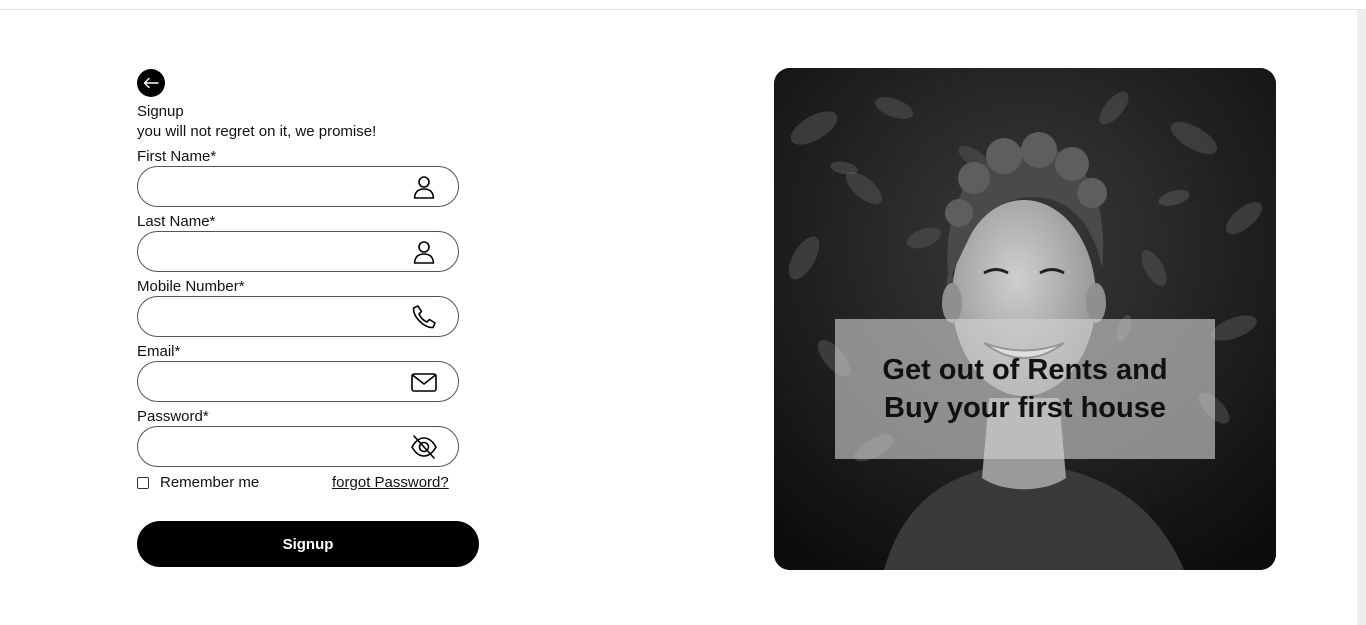 The height and width of the screenshot is (625, 1366). I want to click on email-input, so click(279, 382).